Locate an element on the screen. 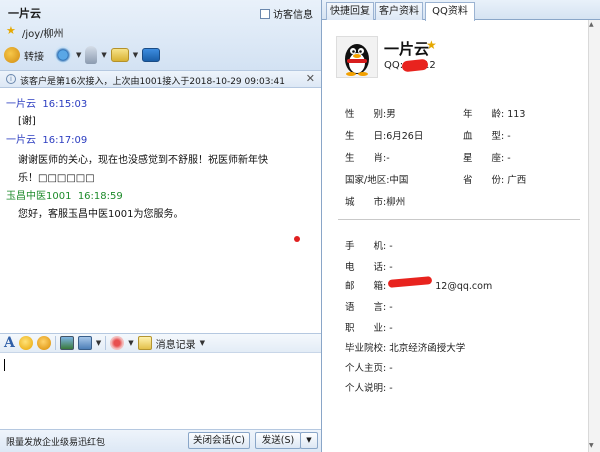 The image size is (600, 452). video-call-icon is located at coordinates (63, 55).